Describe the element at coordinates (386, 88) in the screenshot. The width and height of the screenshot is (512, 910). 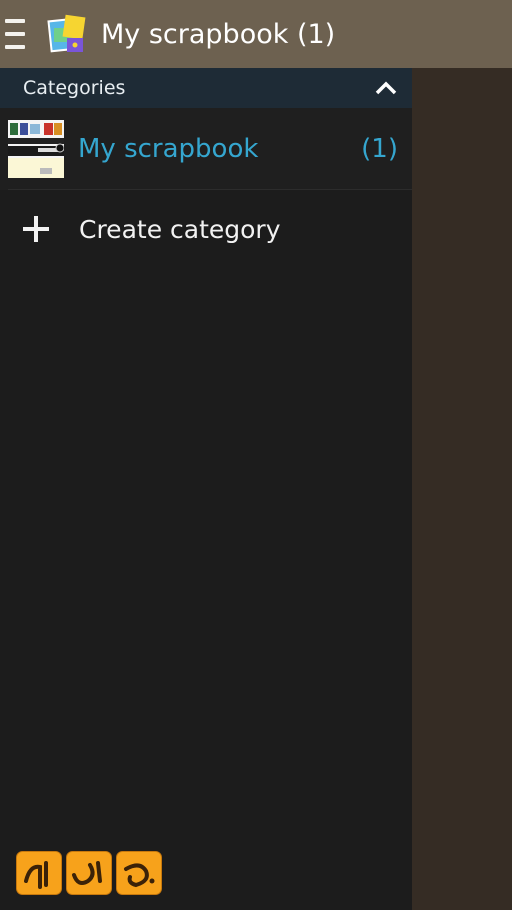
I see `chevron-up-icon` at that location.